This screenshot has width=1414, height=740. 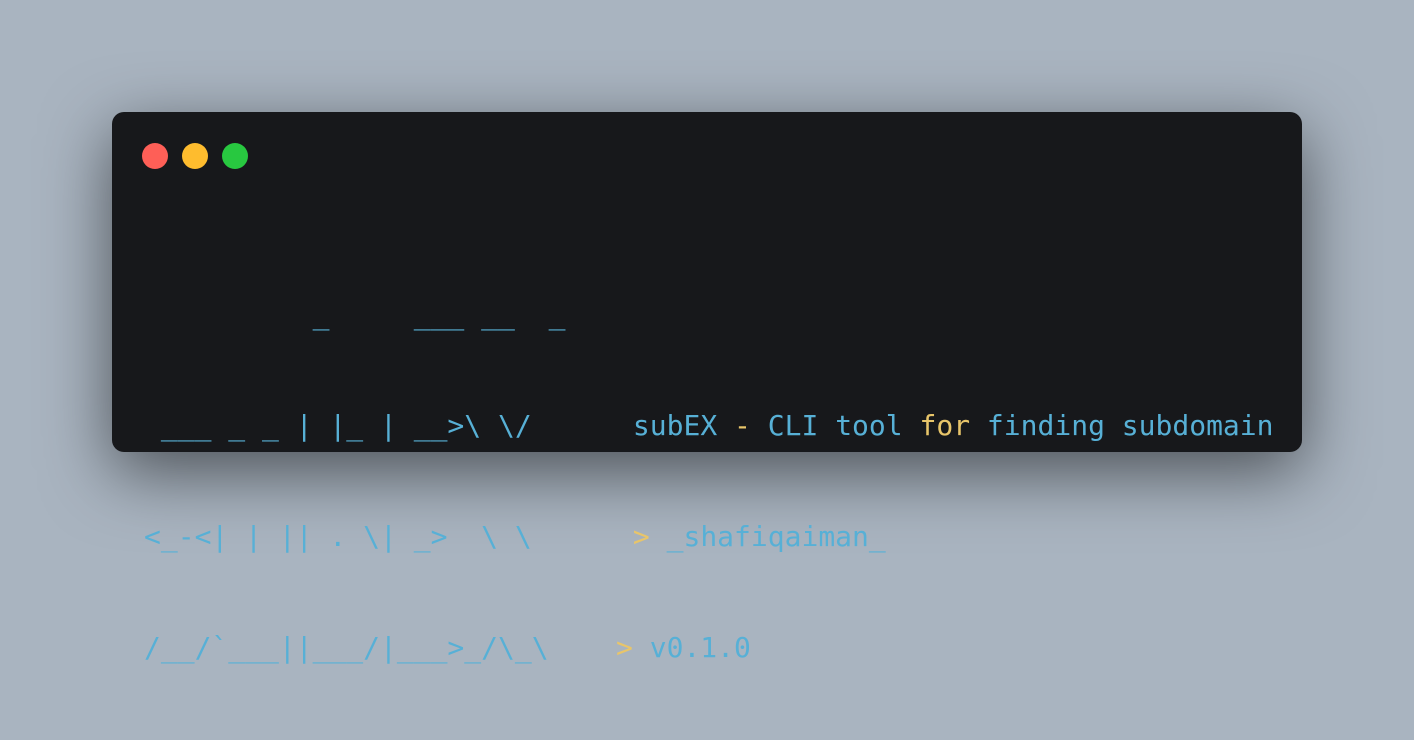 I want to click on author-prompt: >, so click(x=641, y=536).